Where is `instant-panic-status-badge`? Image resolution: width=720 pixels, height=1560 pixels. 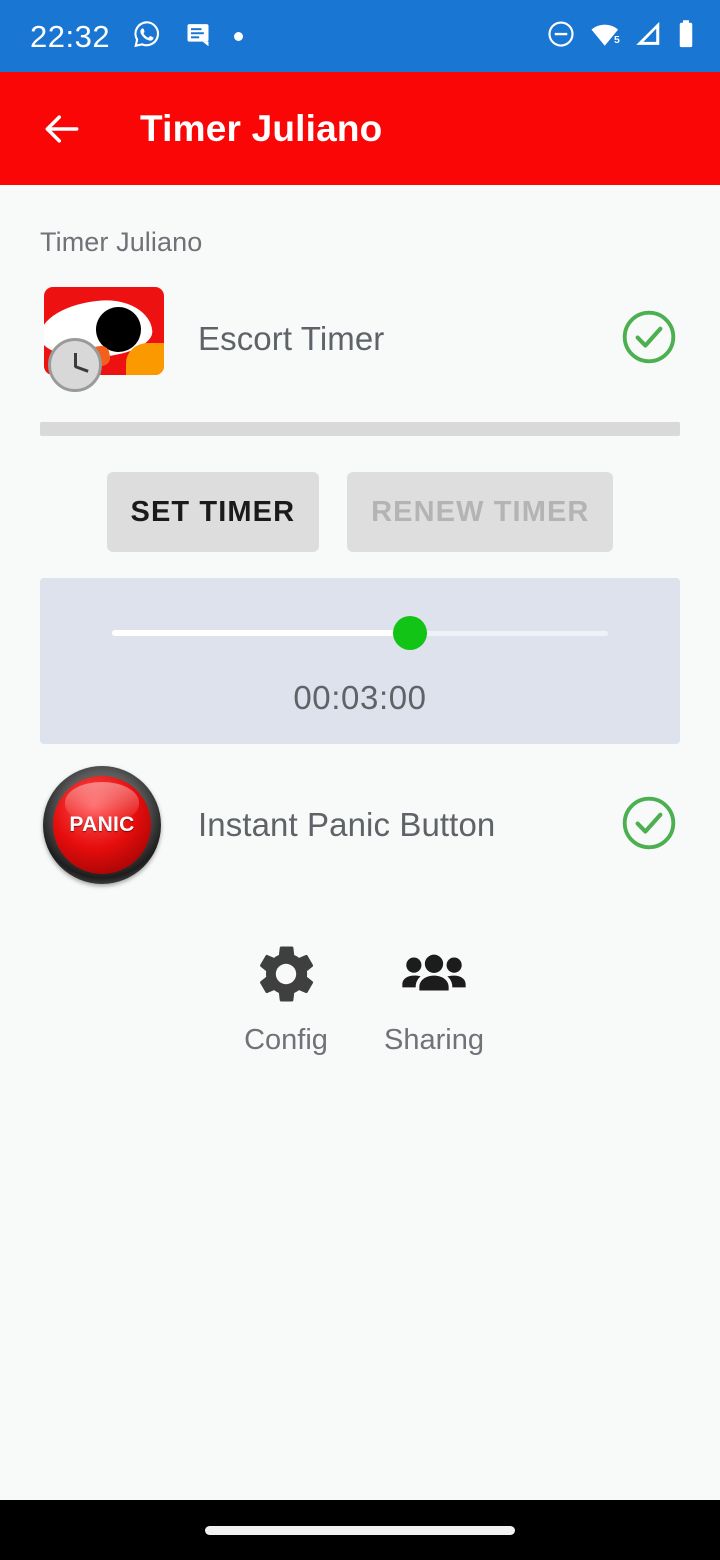
instant-panic-status-badge is located at coordinates (649, 825).